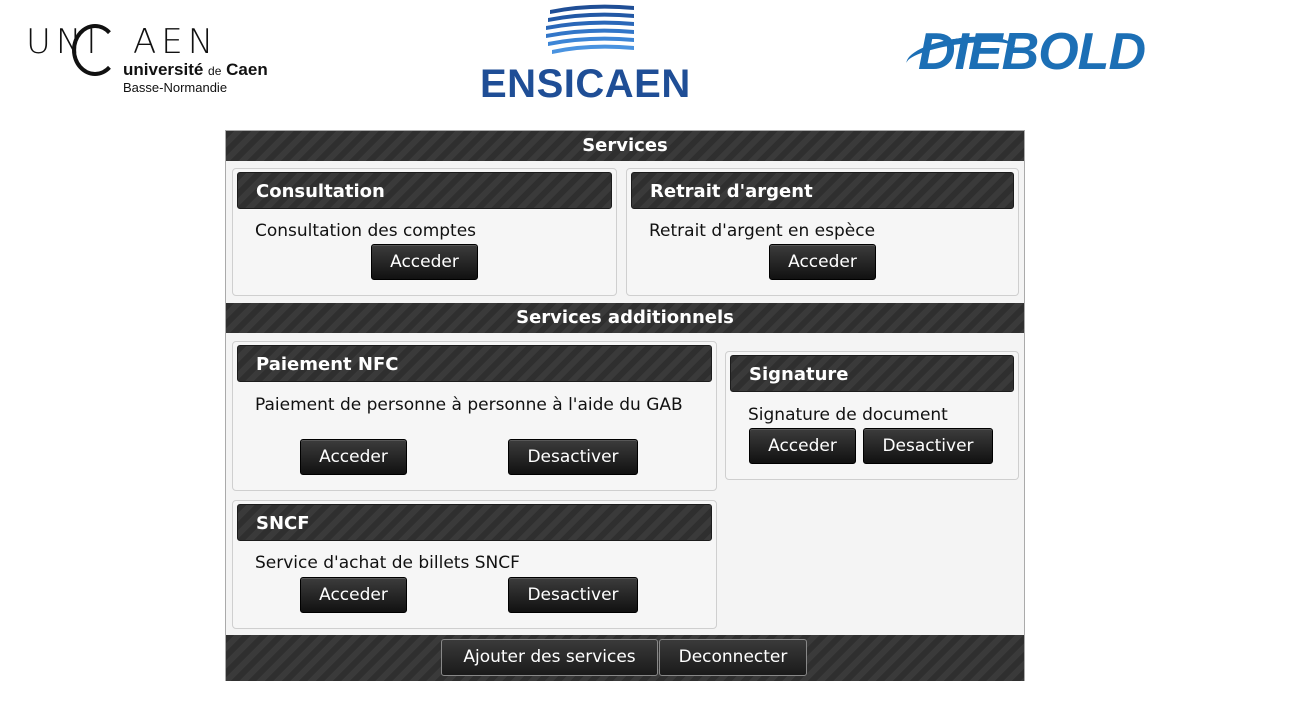  Describe the element at coordinates (366, 231) in the screenshot. I see `card-consultation-desc: Consultation des comptes` at that location.